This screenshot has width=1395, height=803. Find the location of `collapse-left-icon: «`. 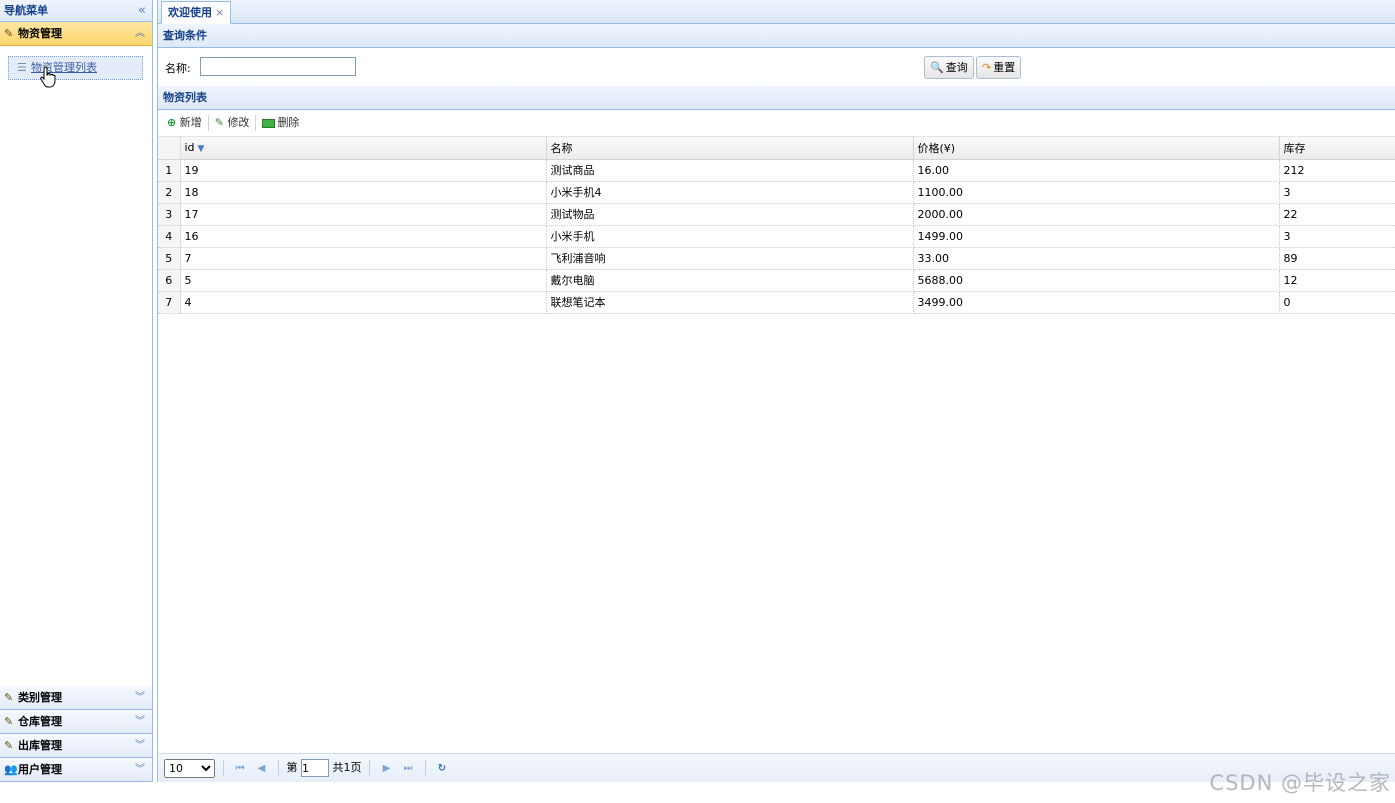

collapse-left-icon: « is located at coordinates (142, 10).